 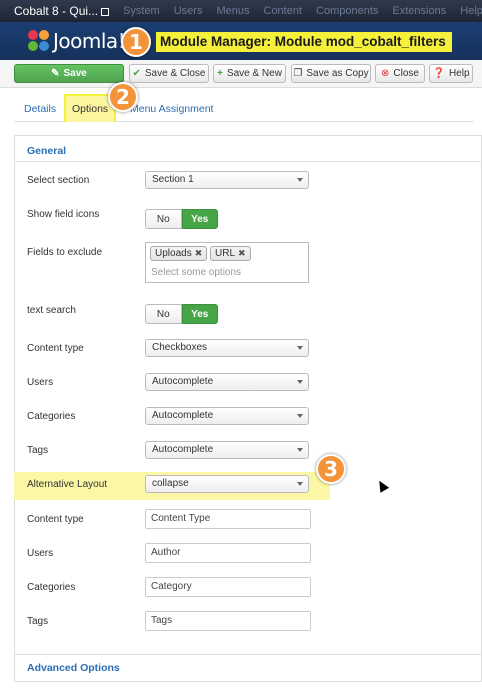 I want to click on joomla-logo-icon, so click(x=39, y=41).